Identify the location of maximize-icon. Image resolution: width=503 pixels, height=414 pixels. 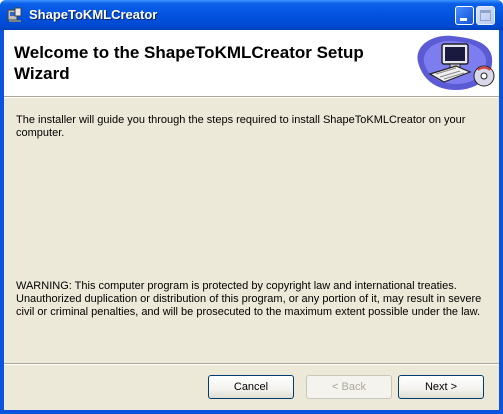
(485, 15).